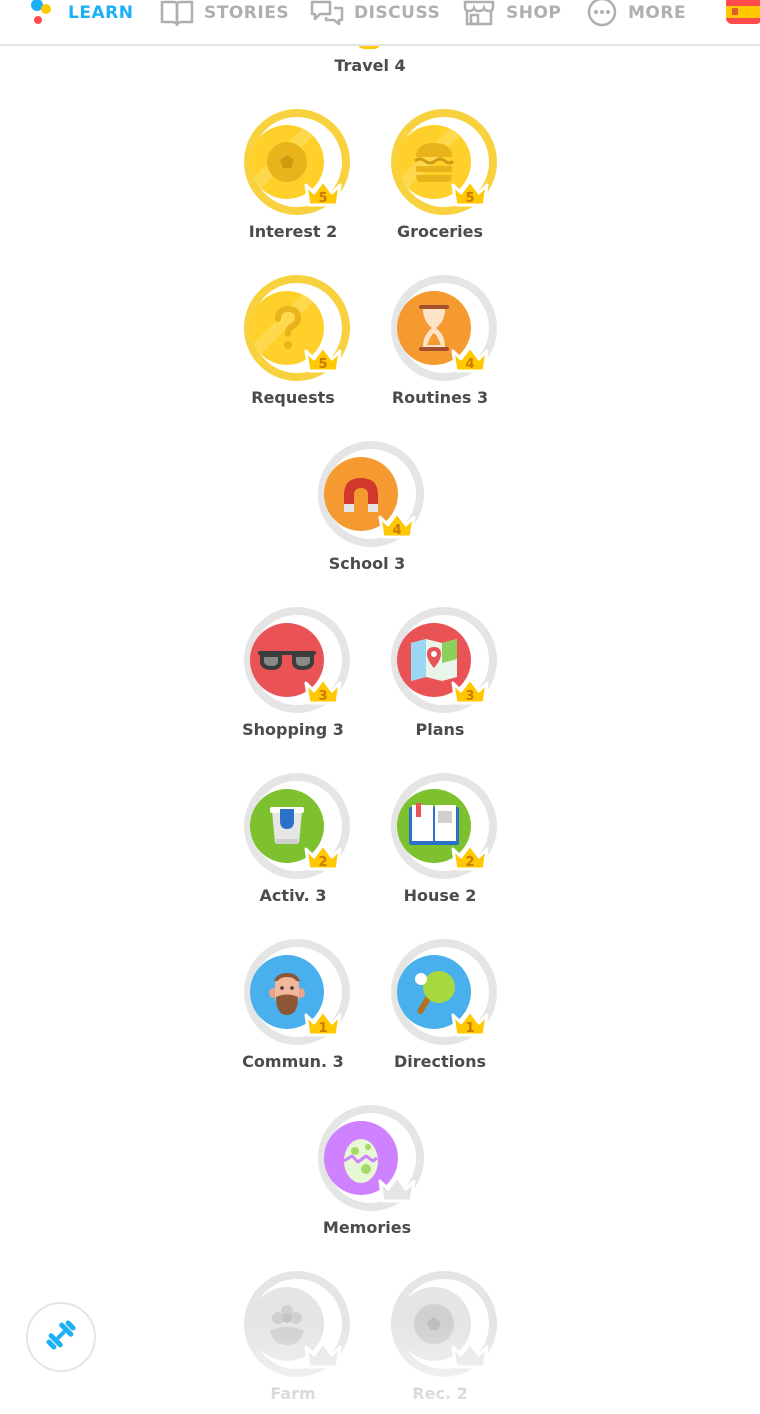 This screenshot has height=1414, width=760. Describe the element at coordinates (440, 895) in the screenshot. I see `skill-label: House 2` at that location.